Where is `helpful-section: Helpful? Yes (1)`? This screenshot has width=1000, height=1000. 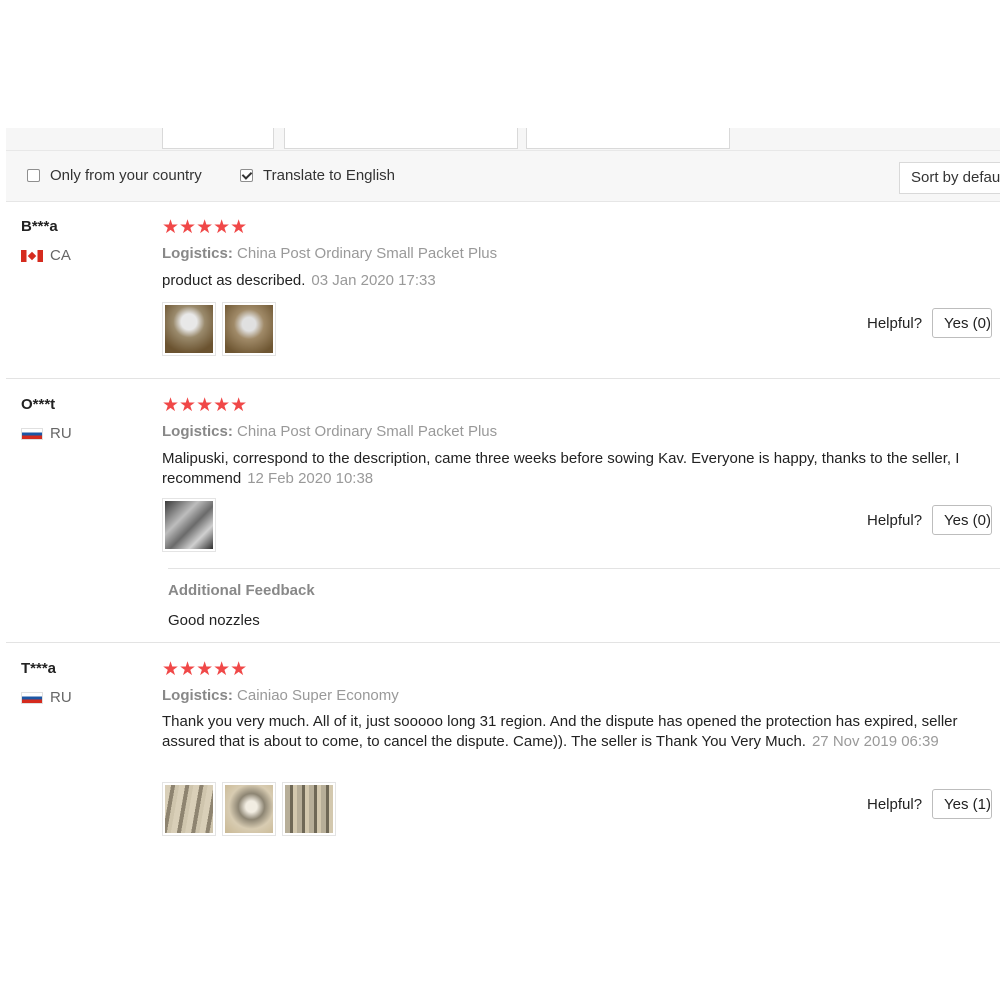
helpful-section: Helpful? Yes (1) is located at coordinates (930, 804).